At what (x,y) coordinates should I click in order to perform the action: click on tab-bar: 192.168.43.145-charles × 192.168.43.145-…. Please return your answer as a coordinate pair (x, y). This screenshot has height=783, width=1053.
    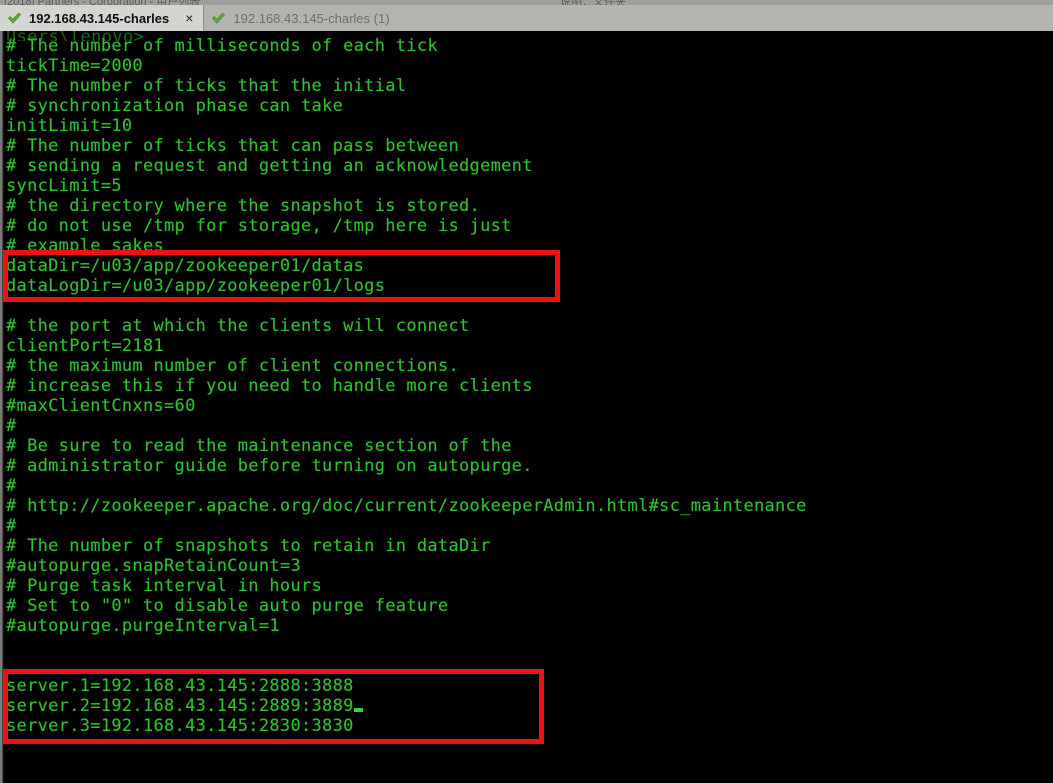
    Looking at the image, I should click on (526, 18).